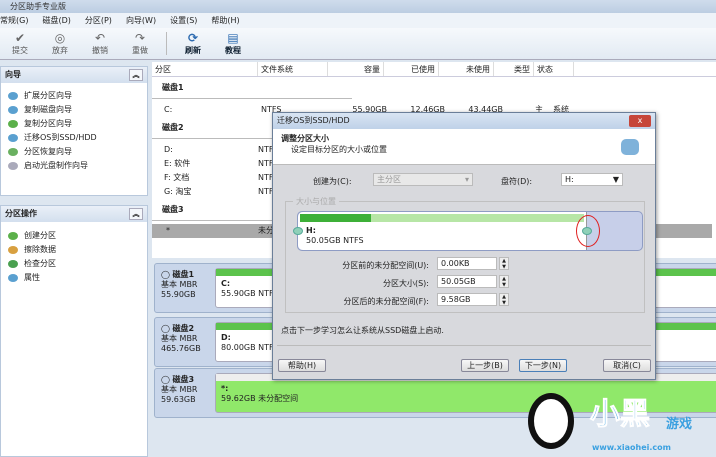 The height and width of the screenshot is (457, 716). What do you see at coordinates (467, 263) in the screenshot?
I see `before-space-input: 0.00KB` at bounding box center [467, 263].